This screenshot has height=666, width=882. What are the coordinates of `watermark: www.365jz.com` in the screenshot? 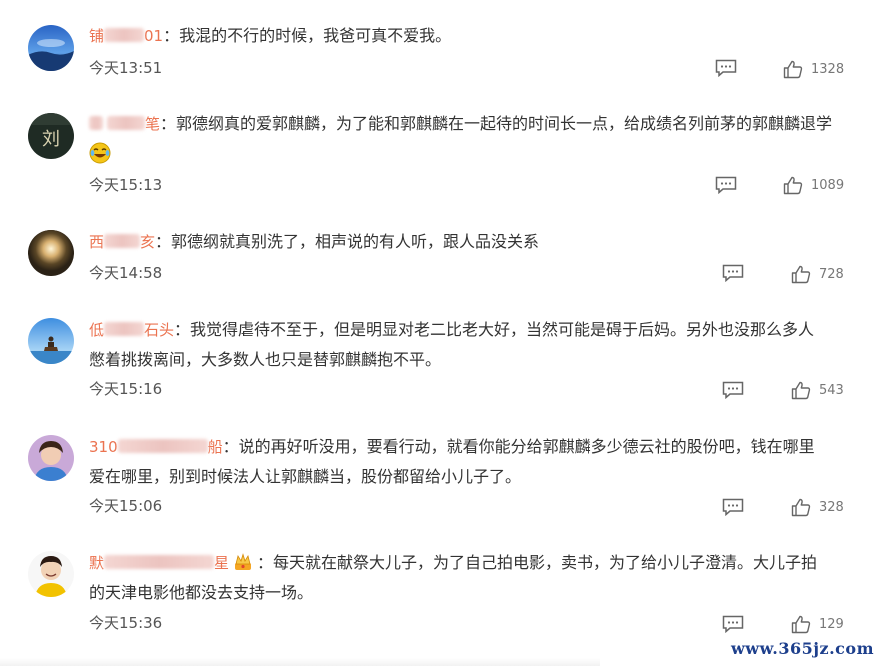 It's located at (802, 648).